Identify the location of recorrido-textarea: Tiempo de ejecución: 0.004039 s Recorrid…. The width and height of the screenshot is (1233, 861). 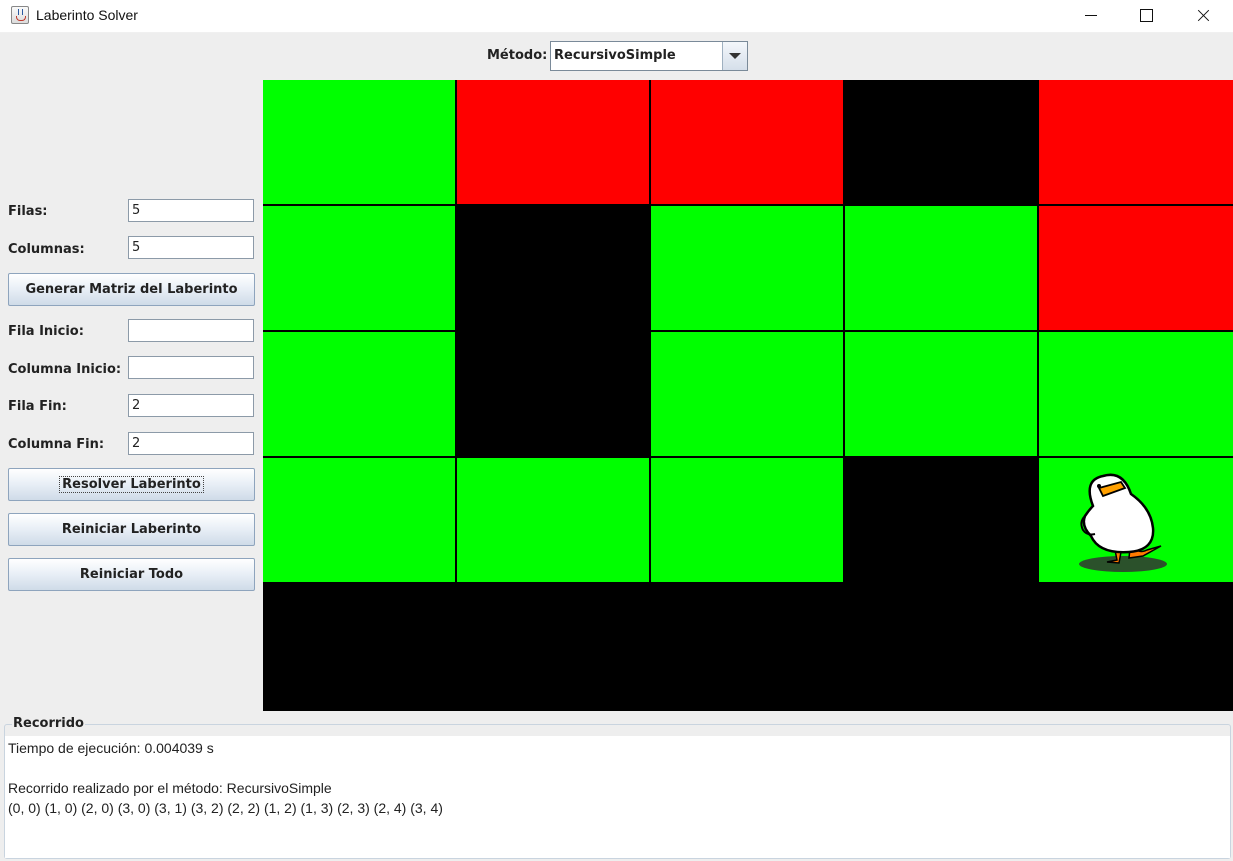
(617, 797).